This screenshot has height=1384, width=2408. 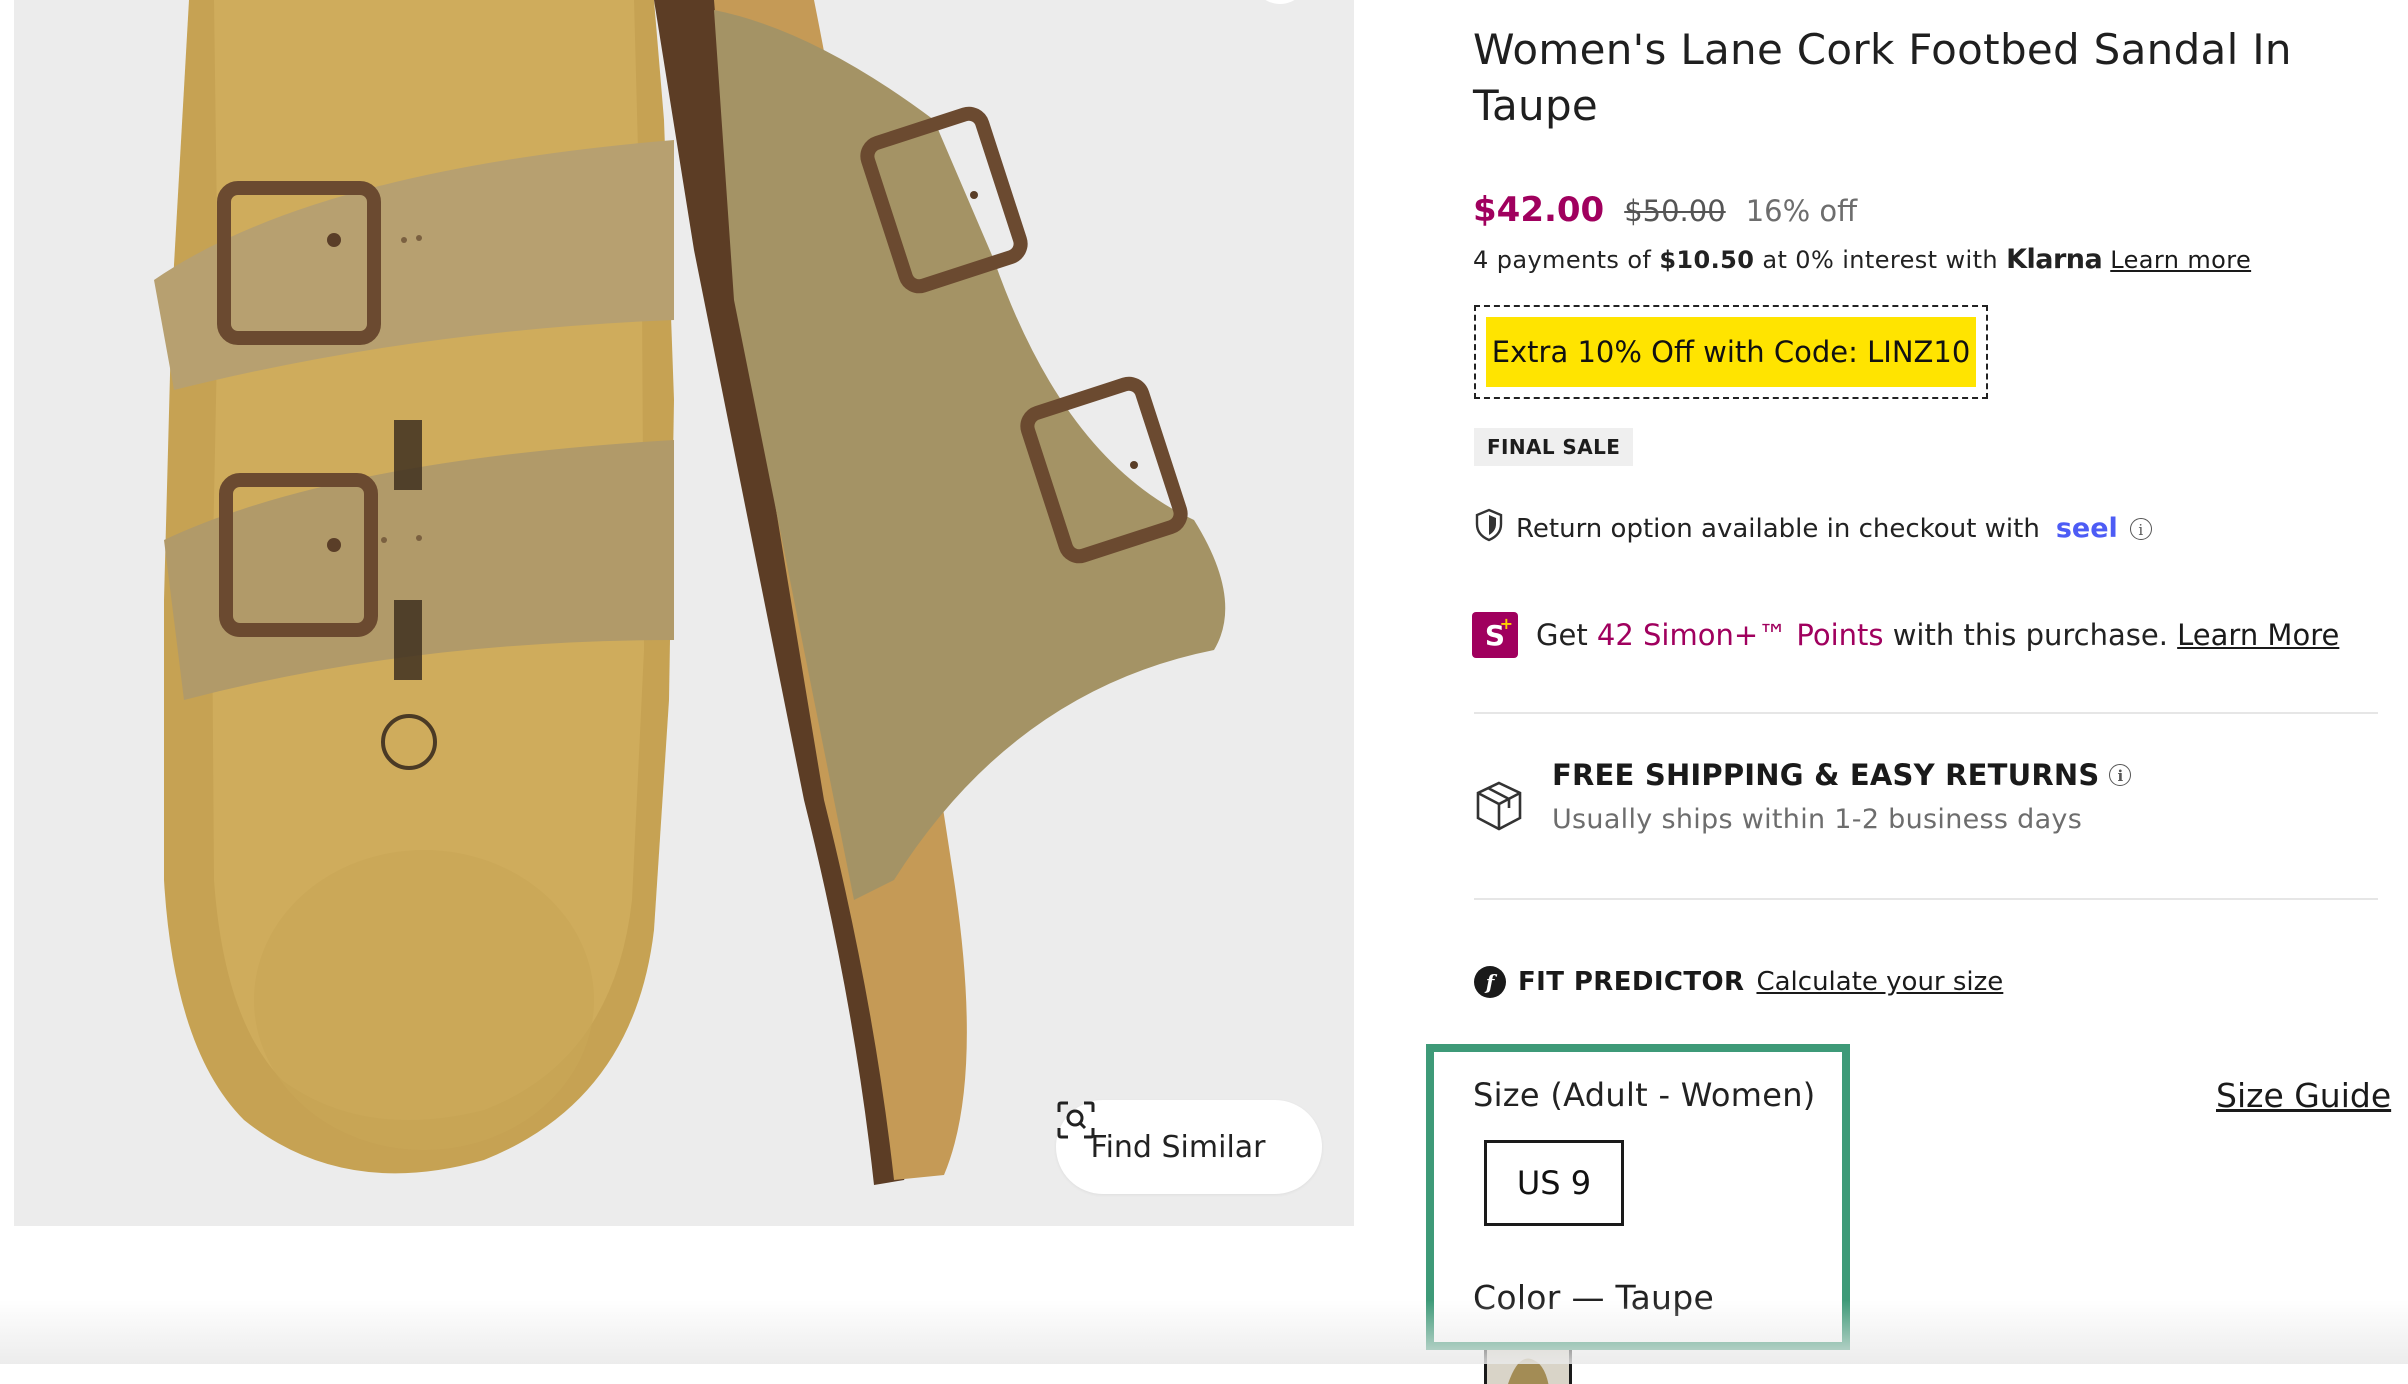 What do you see at coordinates (1740, 635) in the screenshot?
I see `simon-points-amount: 42 Simon+™ Points` at bounding box center [1740, 635].